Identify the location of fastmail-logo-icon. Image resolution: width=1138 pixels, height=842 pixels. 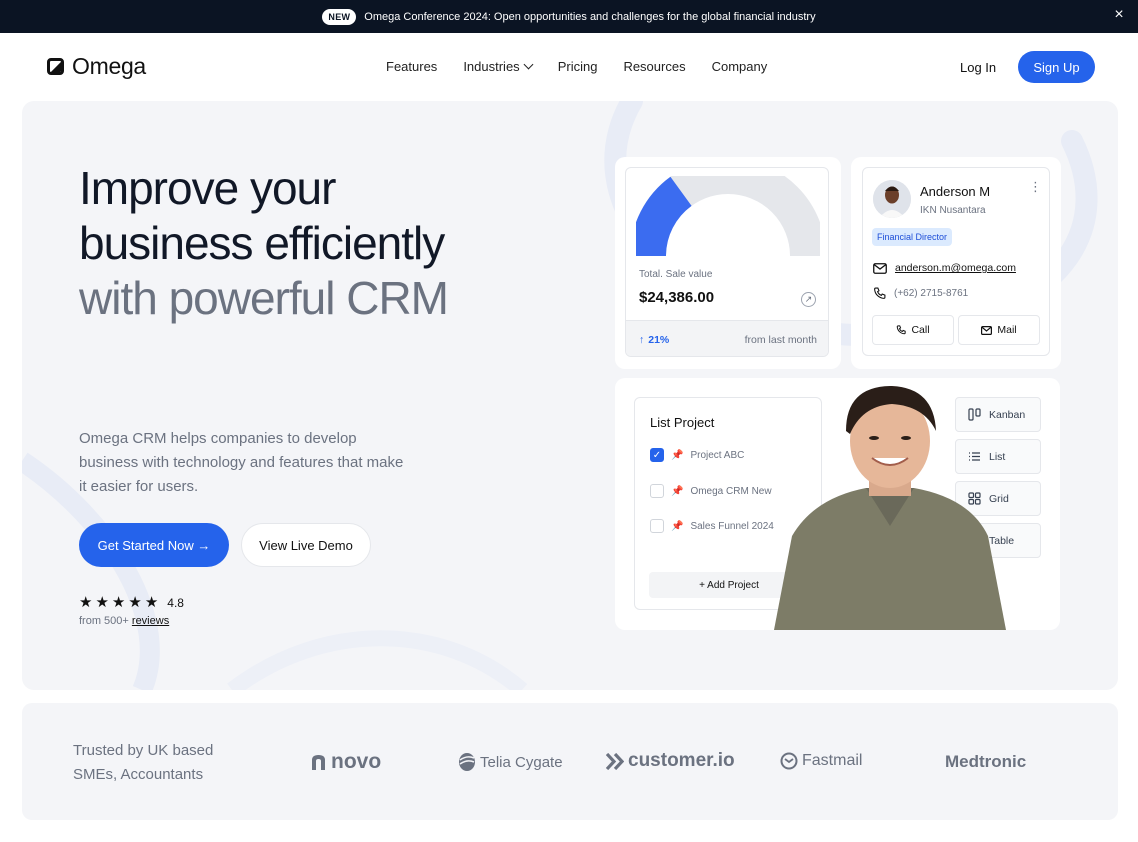
(789, 761).